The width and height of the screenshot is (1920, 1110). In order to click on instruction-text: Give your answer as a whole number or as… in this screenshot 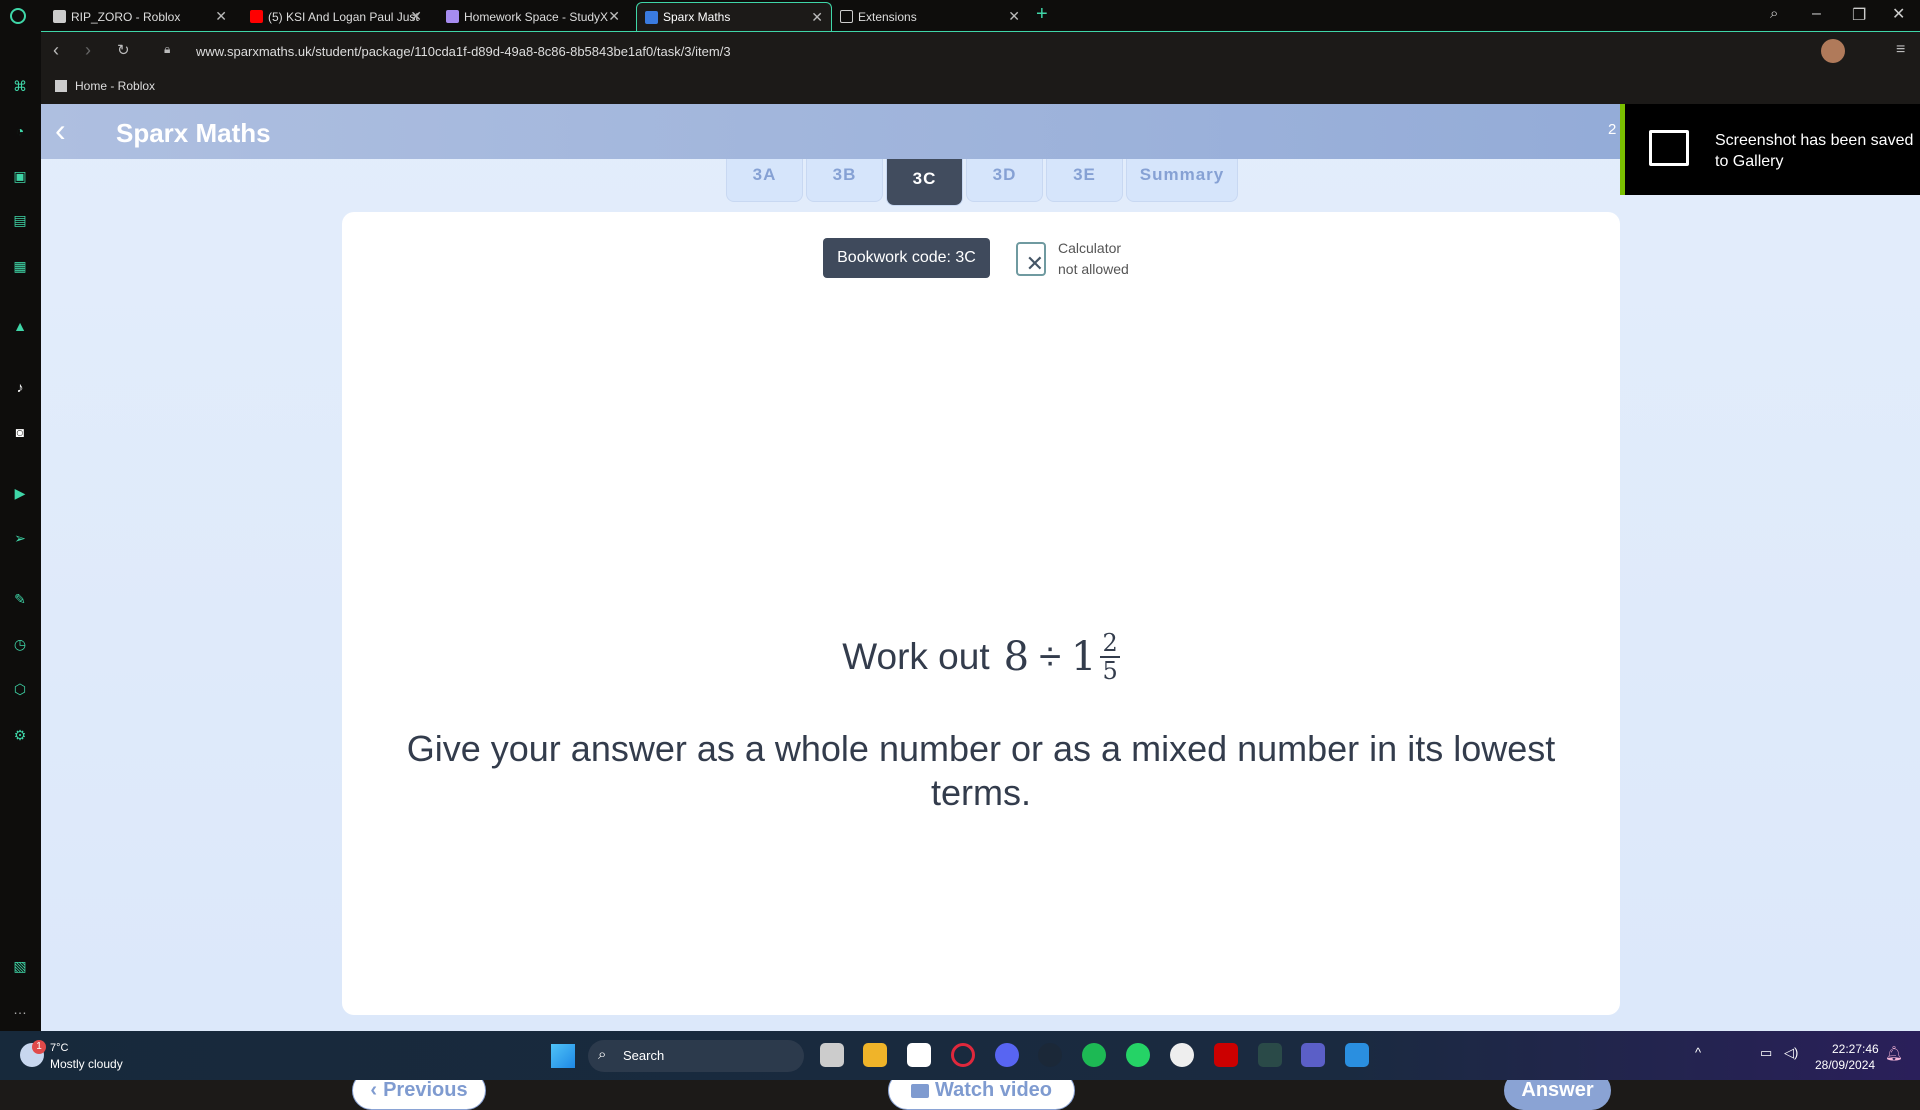, I will do `click(981, 770)`.